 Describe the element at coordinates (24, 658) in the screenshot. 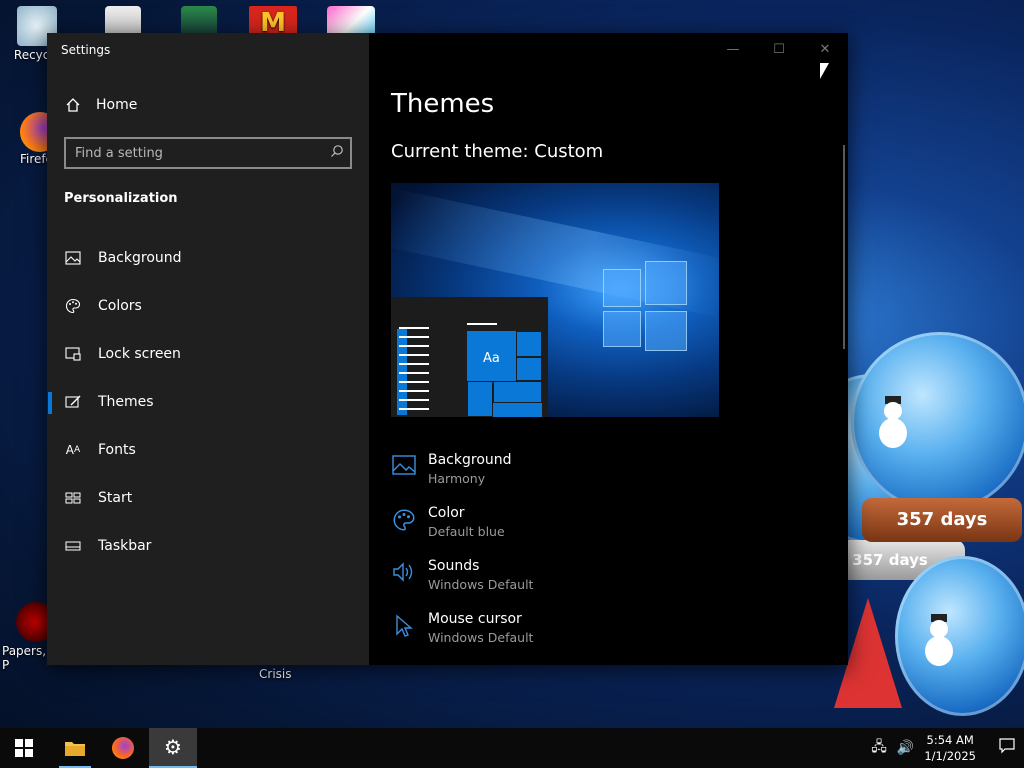

I see `desktop-icon-label: Papers, P` at that location.